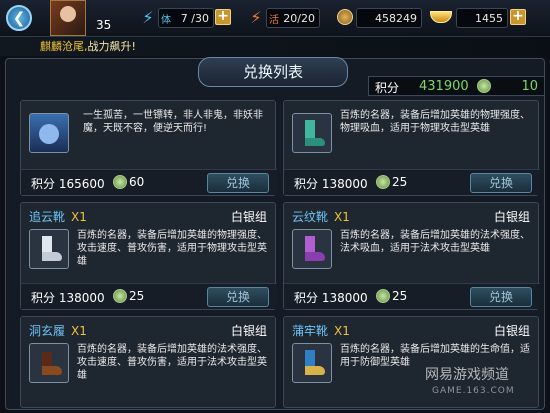 The height and width of the screenshot is (413, 550). What do you see at coordinates (321, 217) in the screenshot?
I see `item-name: 云纹靴 X1` at bounding box center [321, 217].